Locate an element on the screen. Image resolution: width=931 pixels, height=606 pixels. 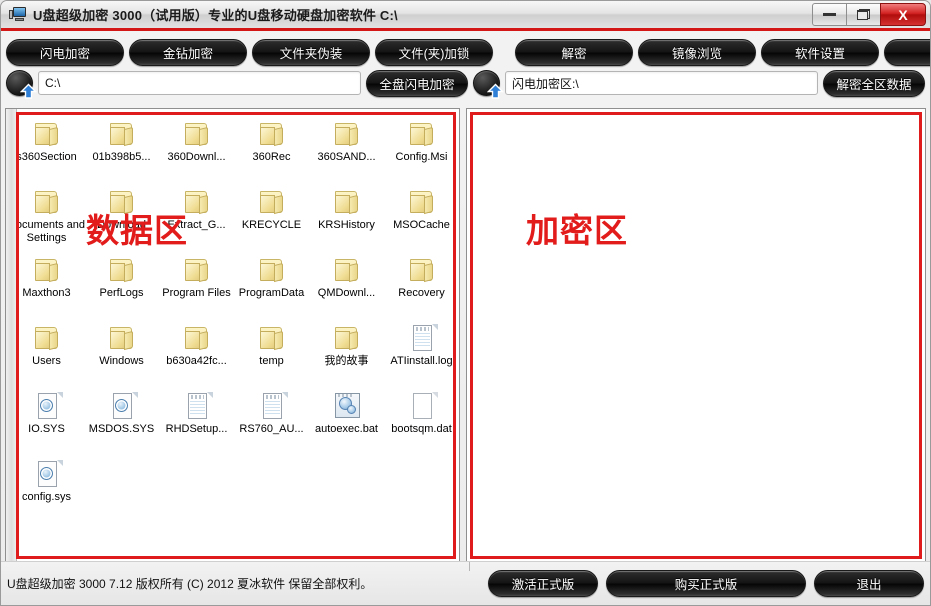
encrypt-whole-disk-button: 全盘闪电加密 is located at coordinates (417, 83).